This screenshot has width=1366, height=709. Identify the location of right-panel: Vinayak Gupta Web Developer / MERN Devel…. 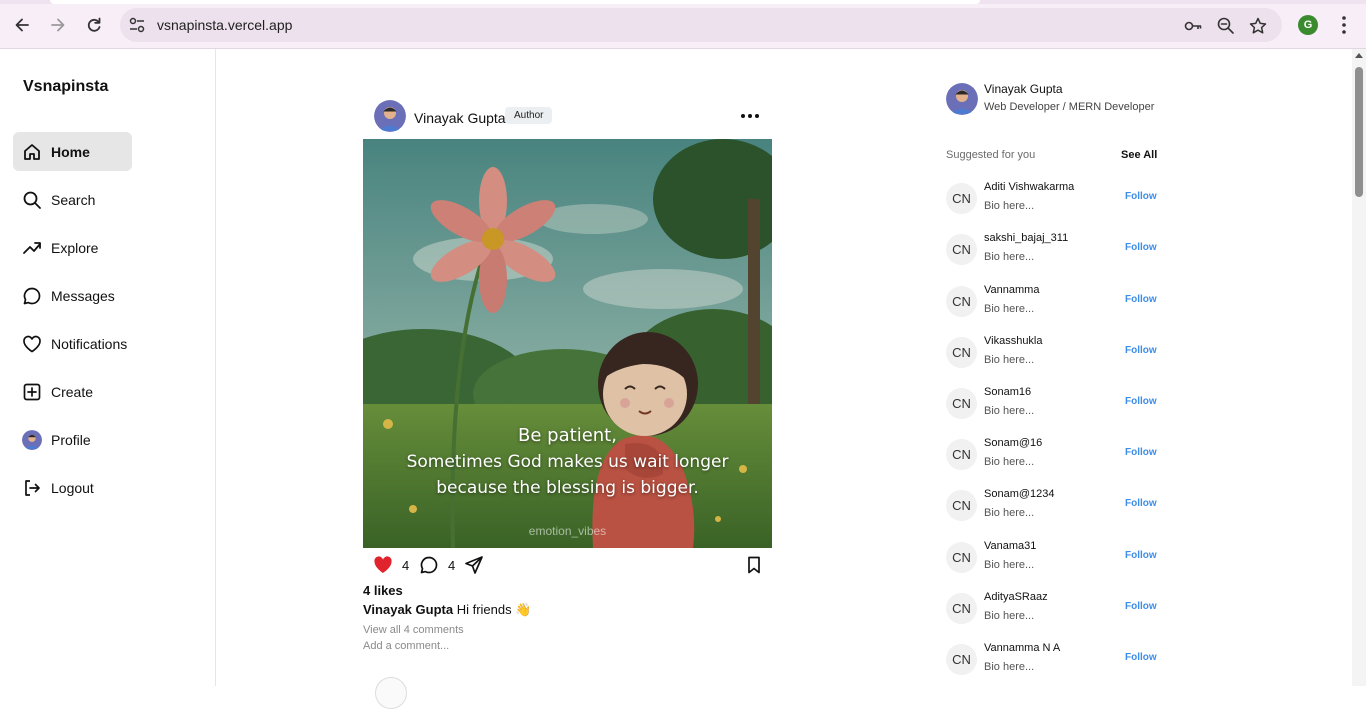
(1052, 367).